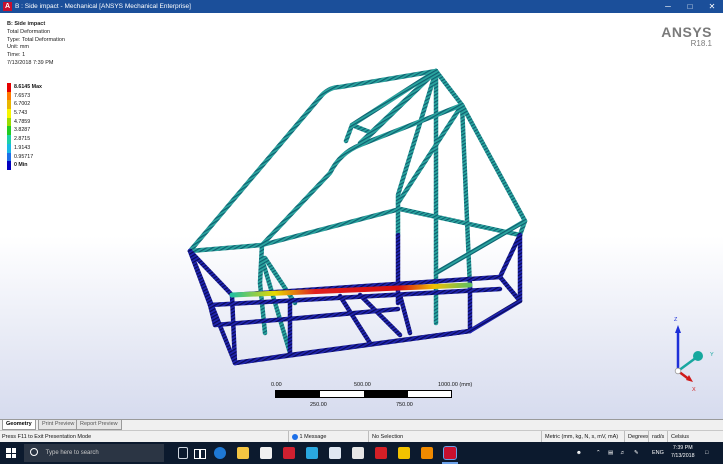  What do you see at coordinates (361, 424) in the screenshot?
I see `view-tabs: Geometry Print Preview Report Preview` at bounding box center [361, 424].